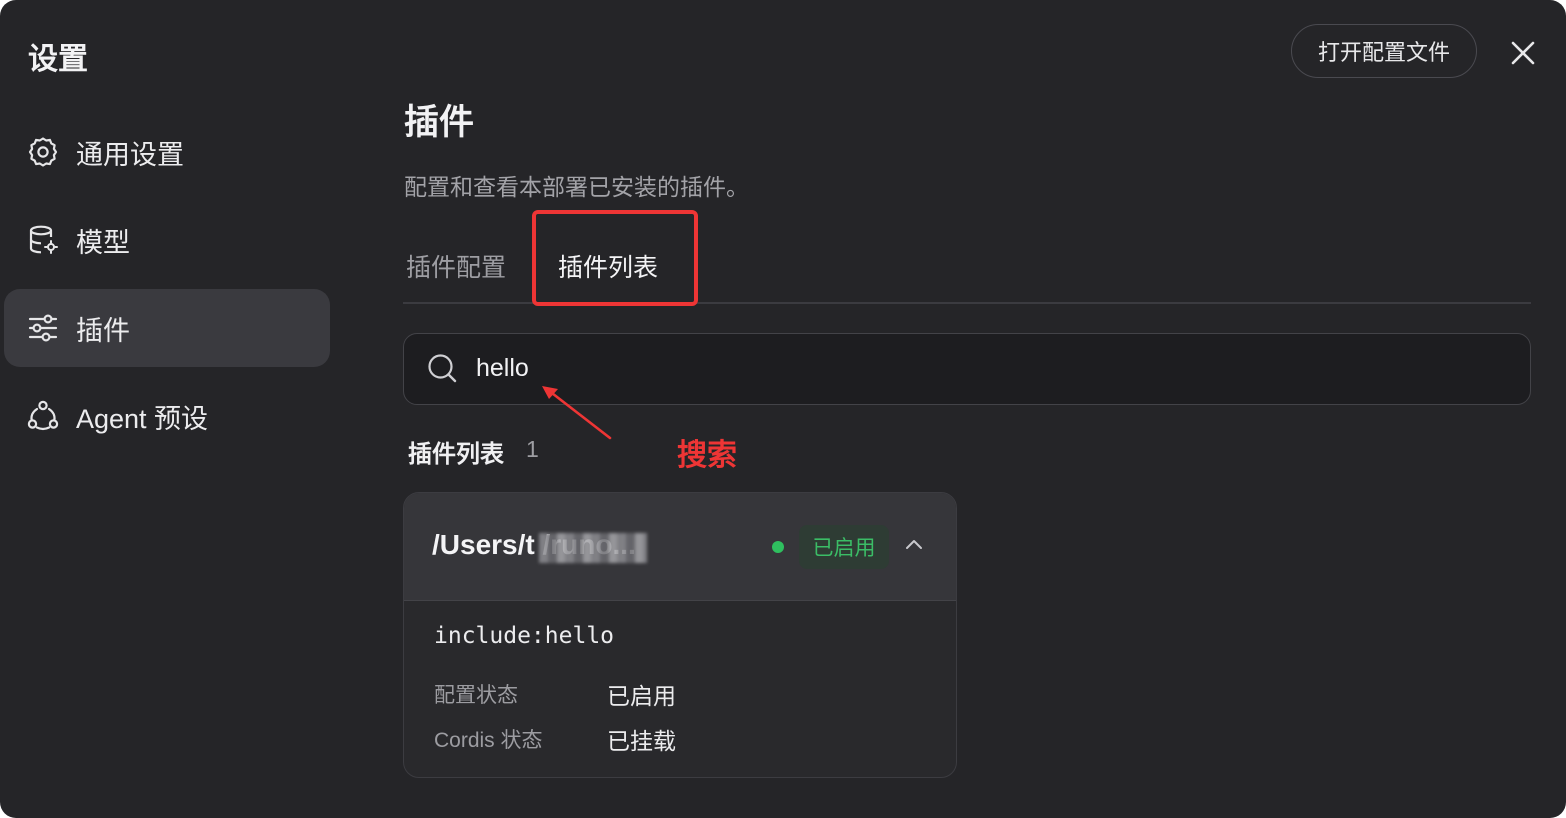  Describe the element at coordinates (103, 330) in the screenshot. I see `sidebar-item-label: 插件` at that location.